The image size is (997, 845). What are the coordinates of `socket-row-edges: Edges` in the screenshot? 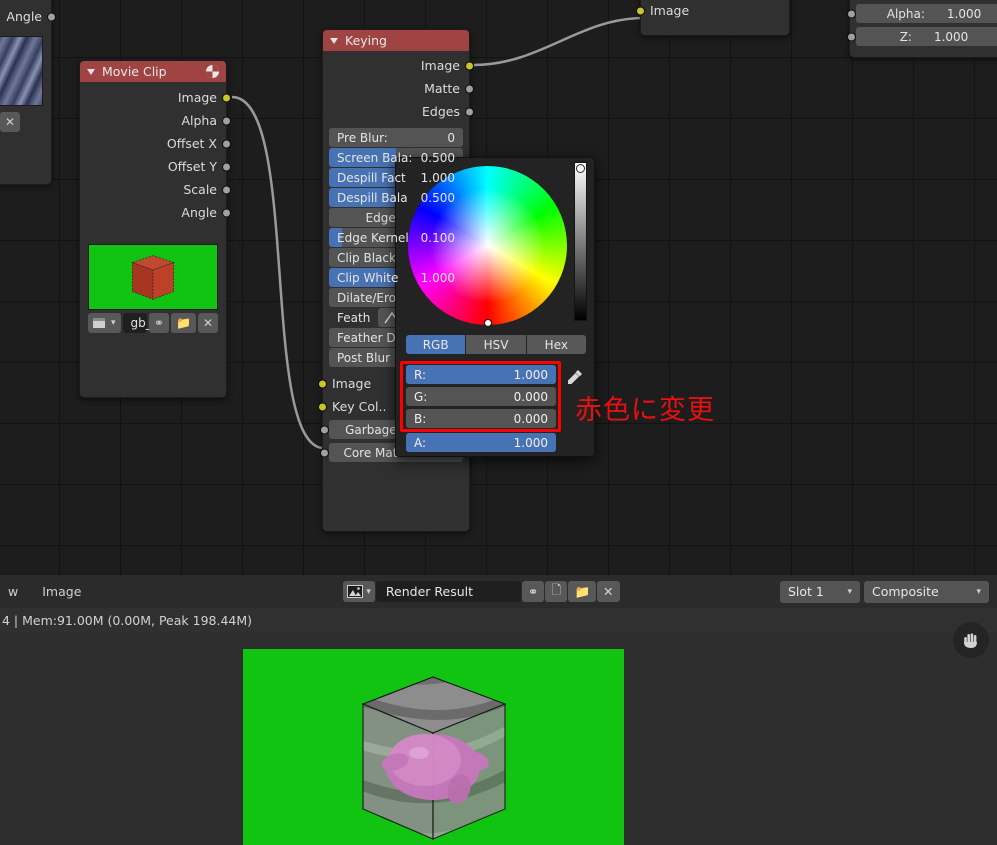 It's located at (398, 111).